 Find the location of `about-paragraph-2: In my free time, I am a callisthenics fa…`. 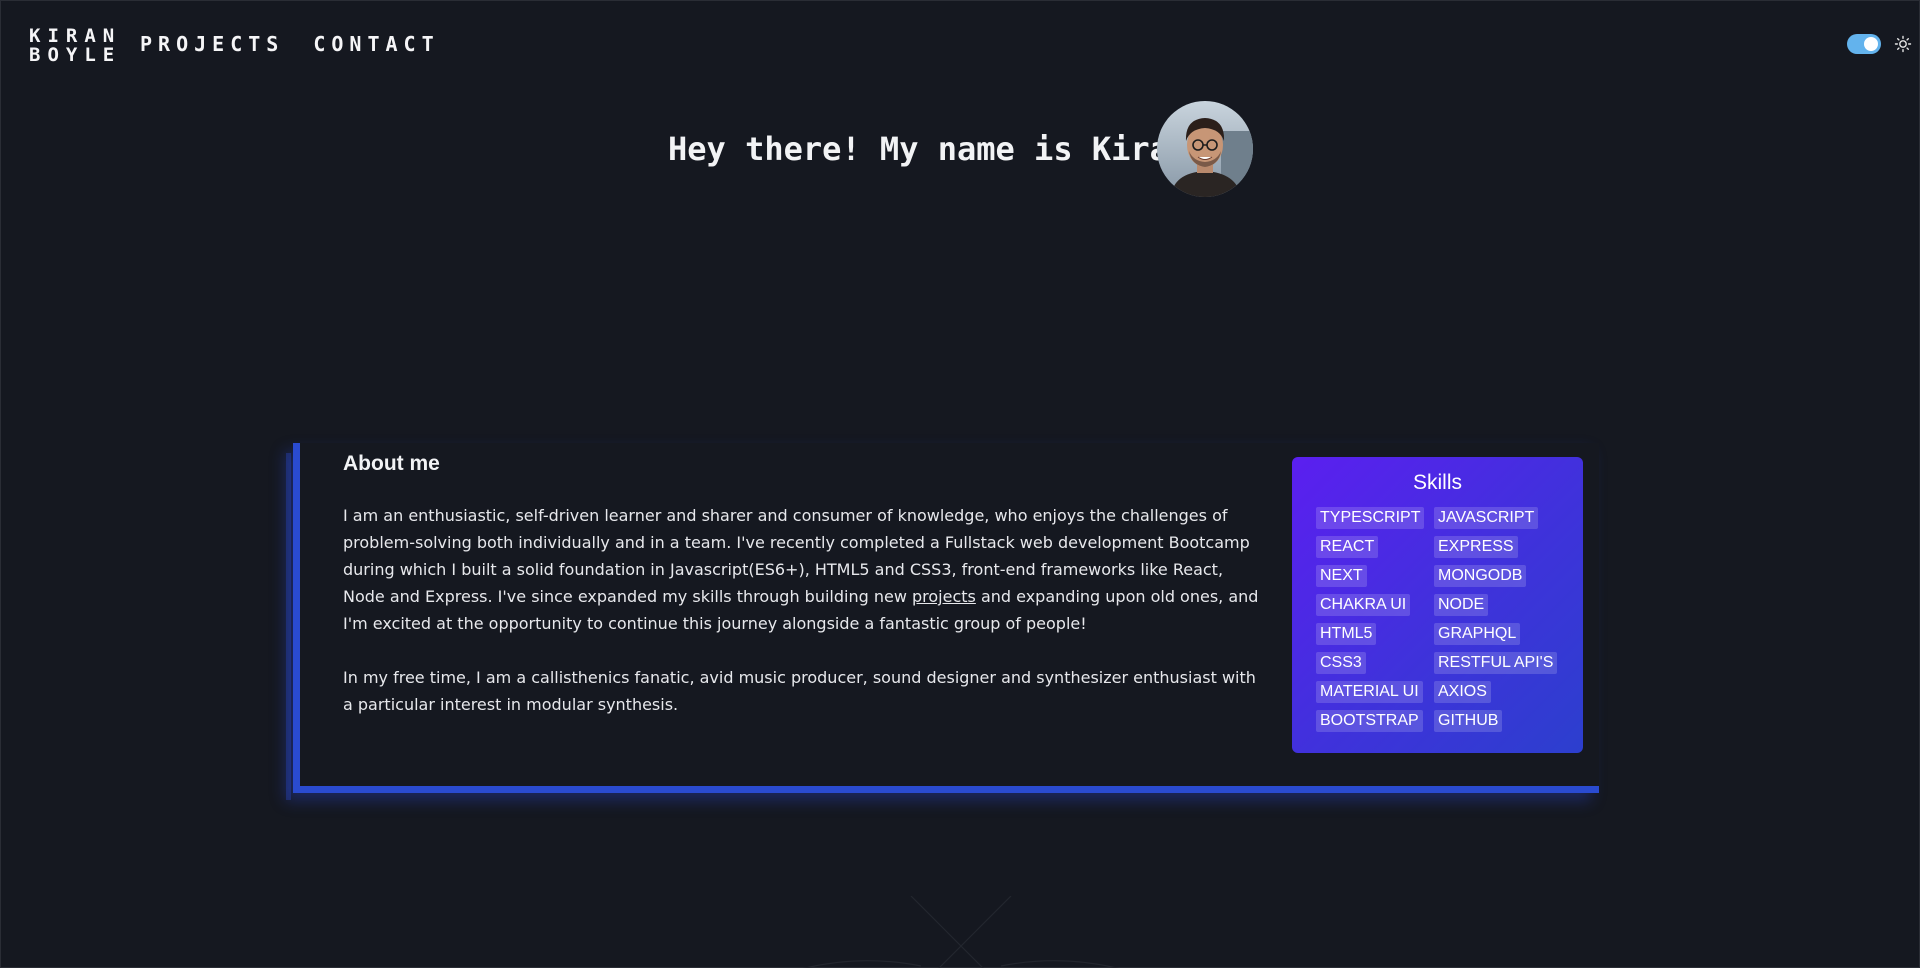

about-paragraph-2: In my free time, I am a callisthenics fa… is located at coordinates (799, 691).